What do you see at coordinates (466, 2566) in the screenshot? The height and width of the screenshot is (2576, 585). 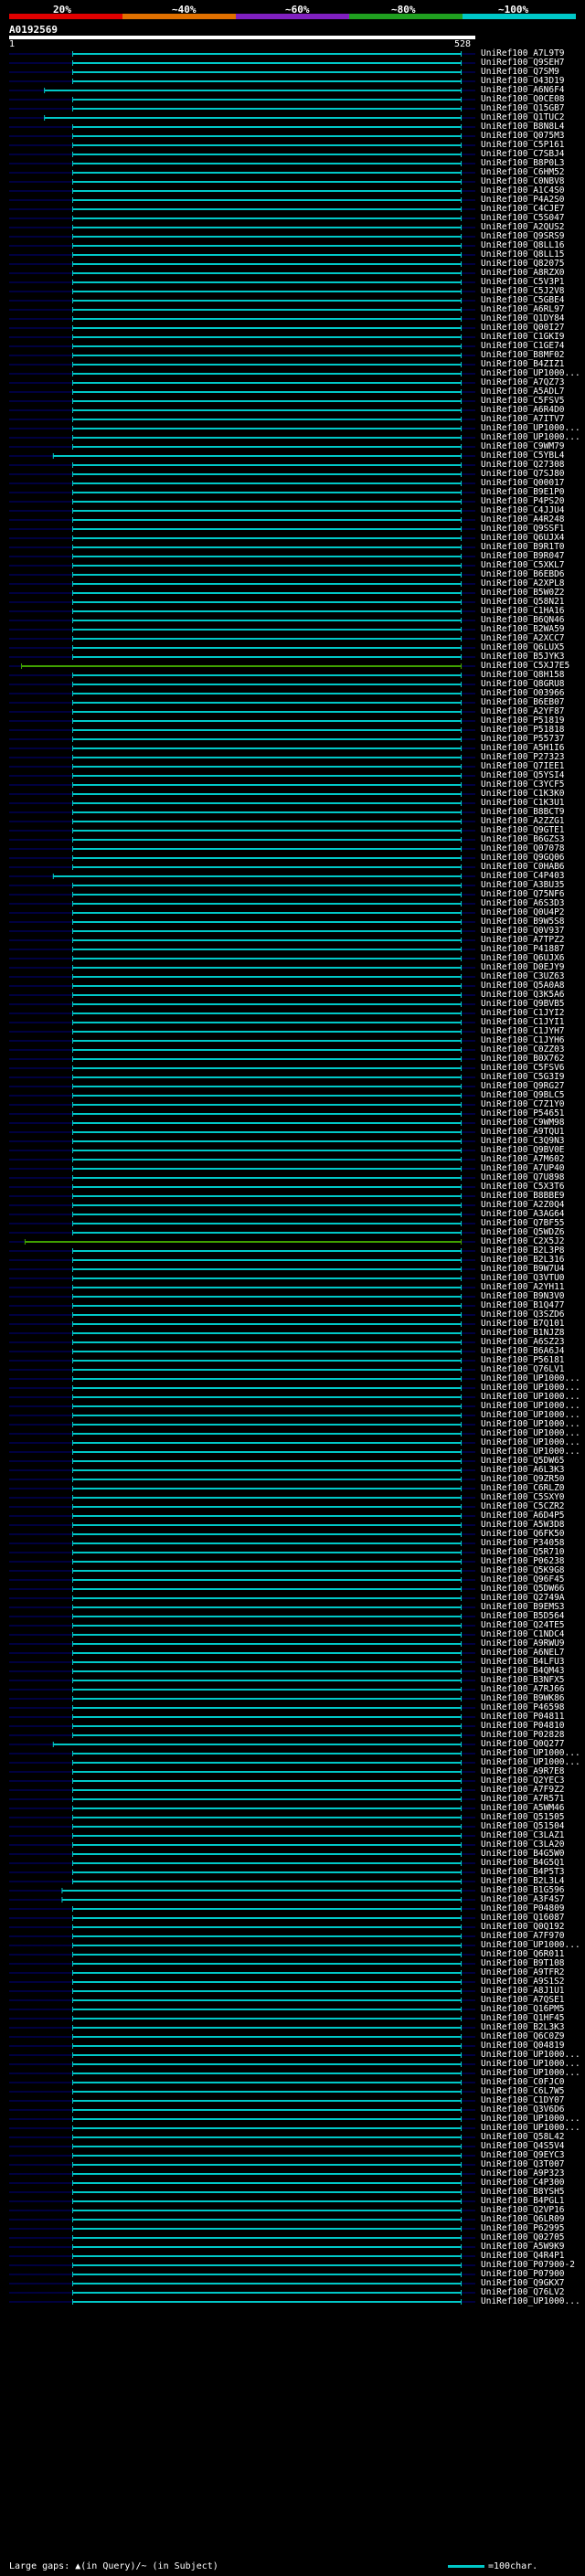 I see `scale-line-swatch` at bounding box center [466, 2566].